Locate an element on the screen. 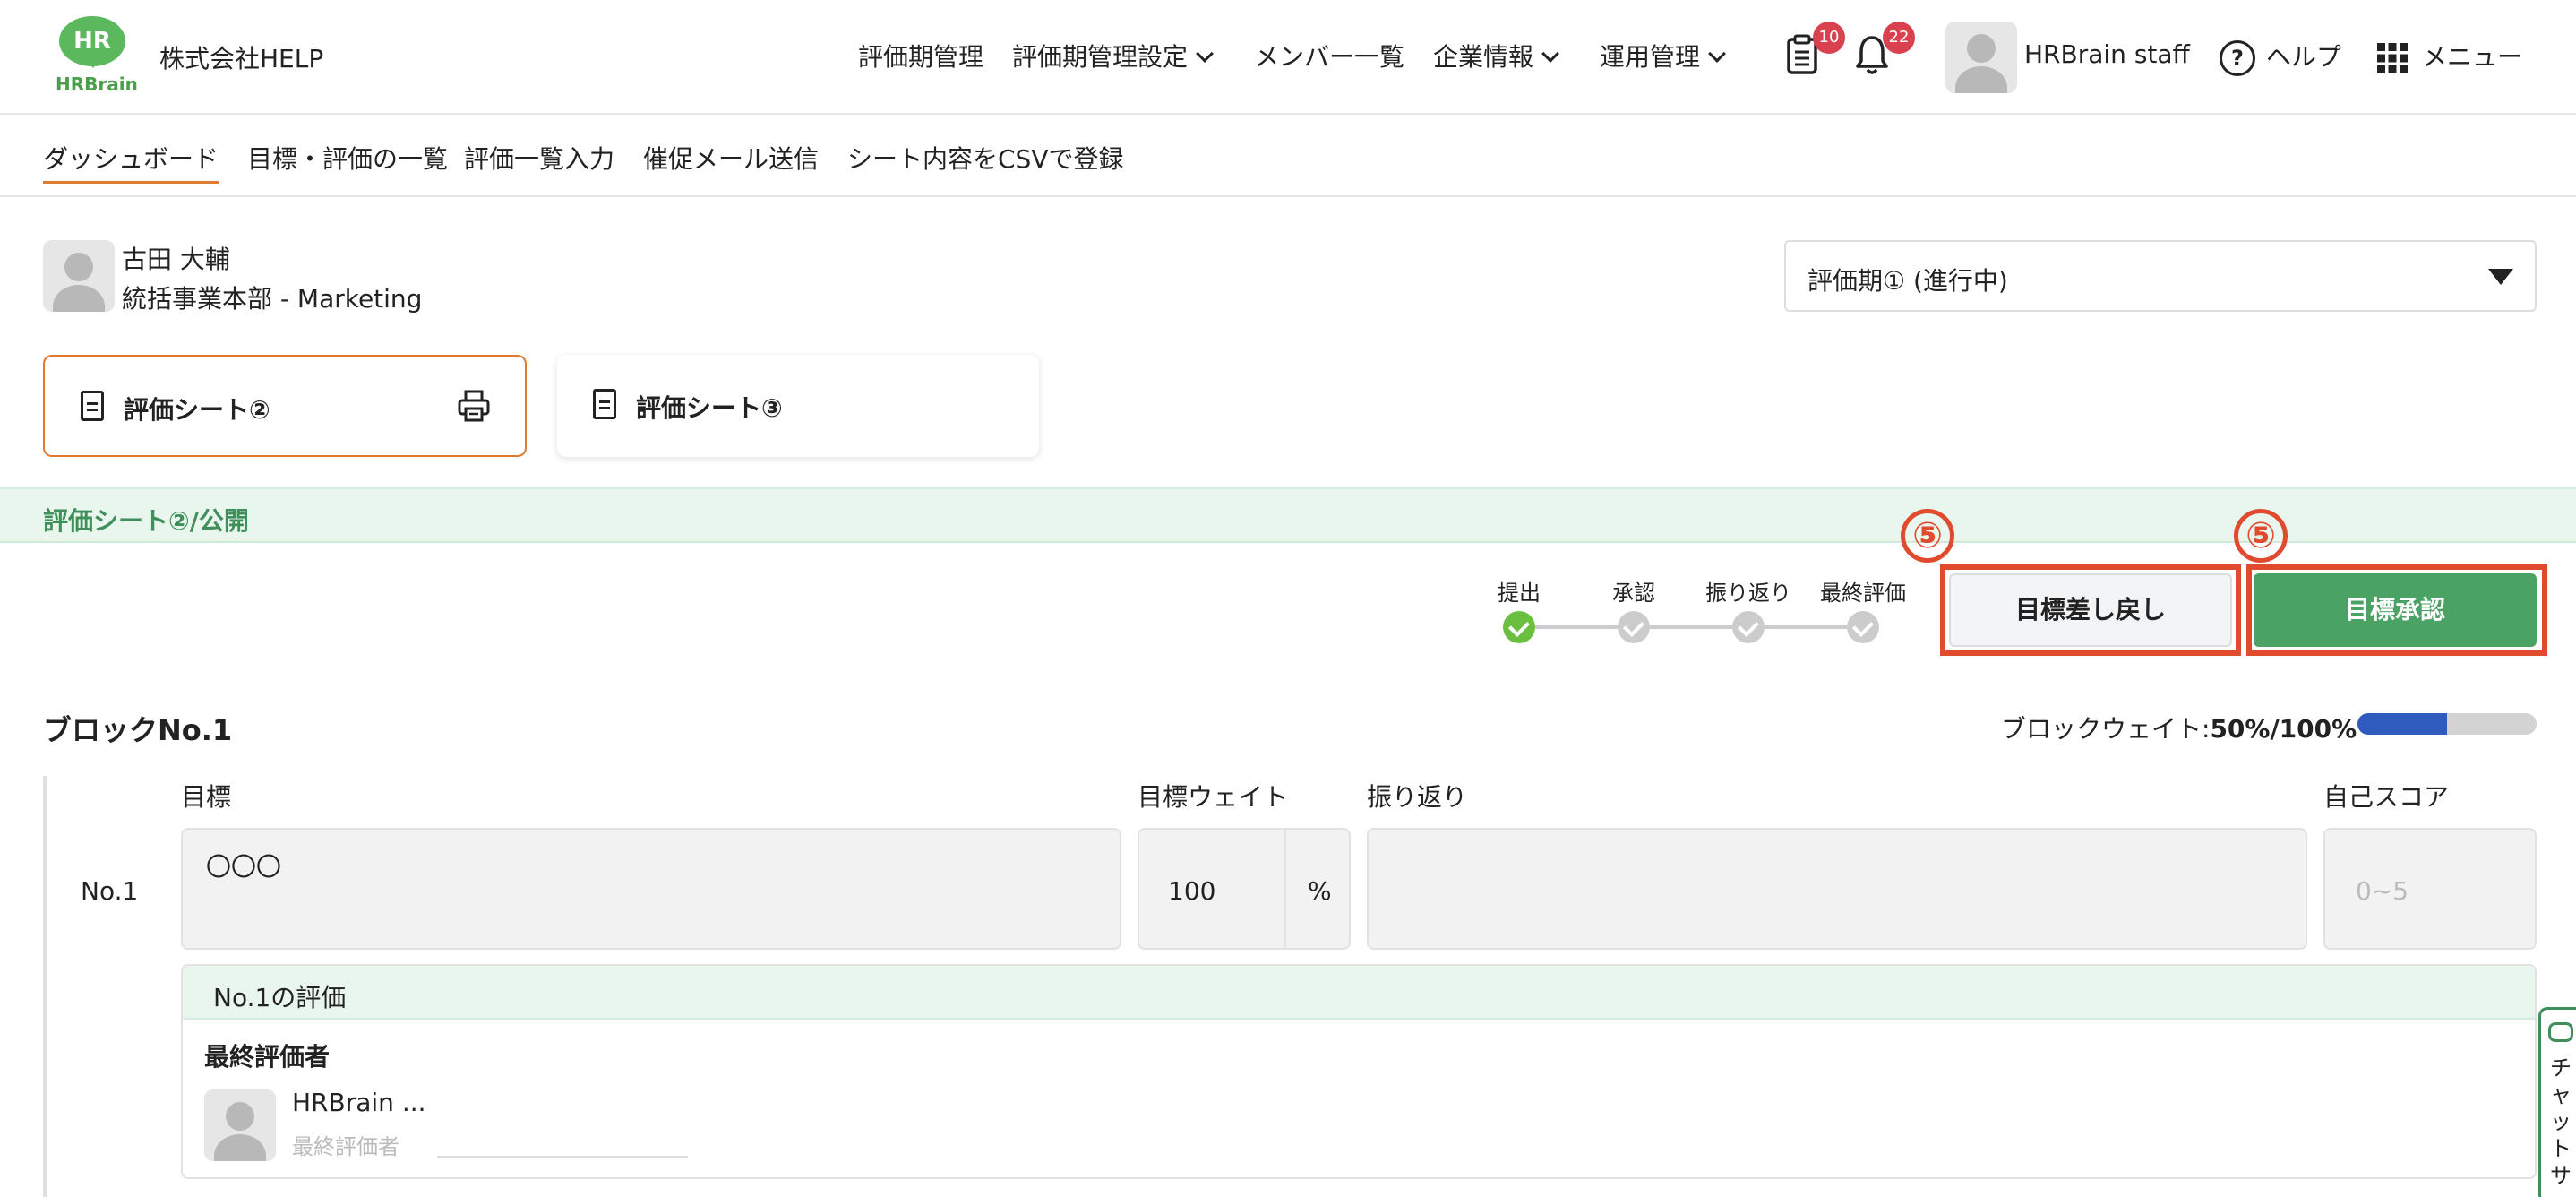  help-icon: ? is located at coordinates (2237, 58).